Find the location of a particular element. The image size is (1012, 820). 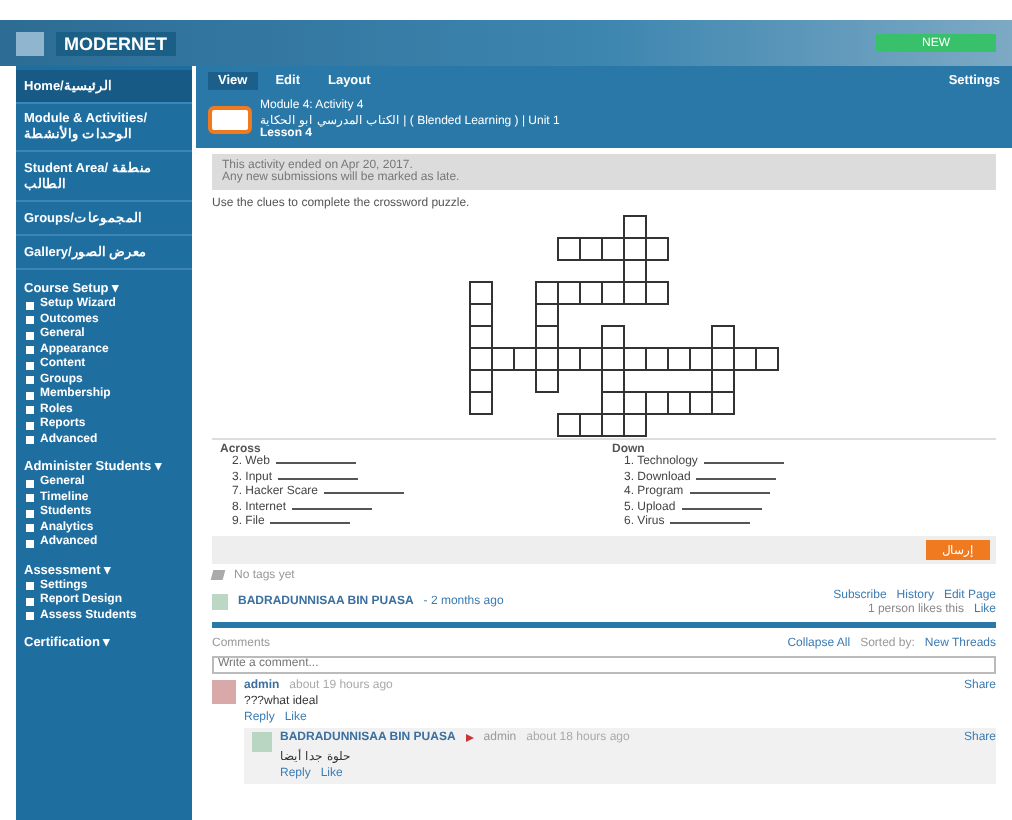

tag-icon is located at coordinates (218, 575).